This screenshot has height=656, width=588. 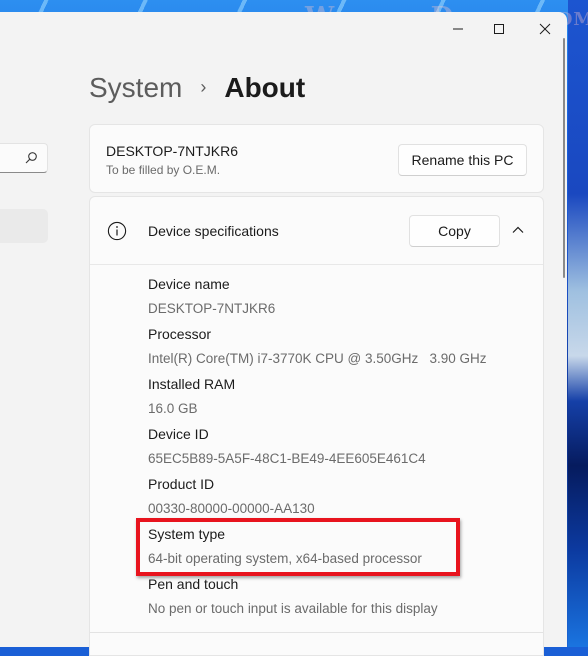 I want to click on spec-label: Device name, so click(x=189, y=284).